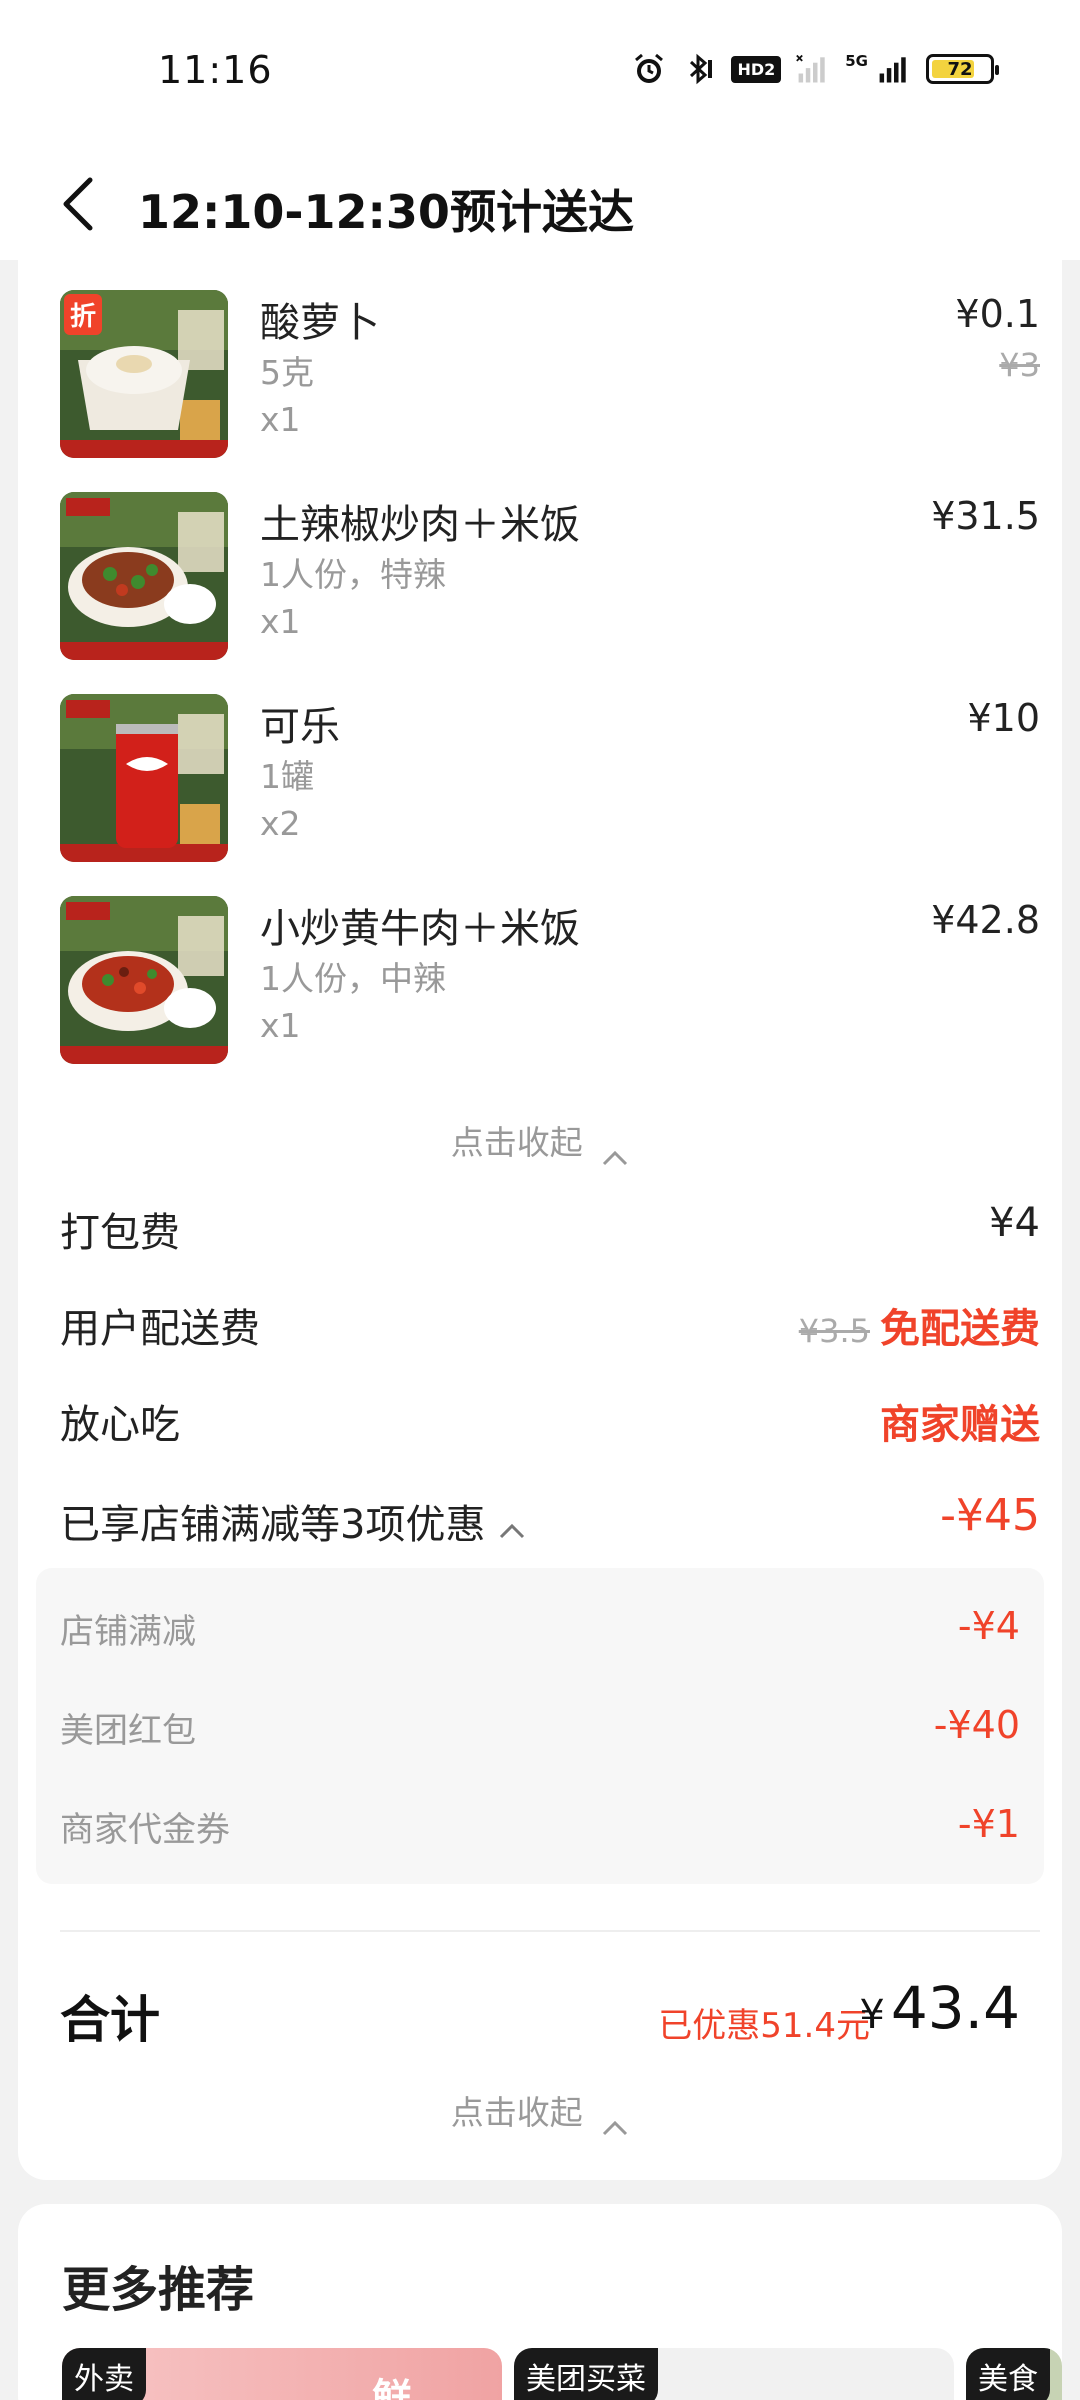 This screenshot has height=2400, width=1080. What do you see at coordinates (120, 1233) in the screenshot?
I see `packing-fee-label: 打包费` at bounding box center [120, 1233].